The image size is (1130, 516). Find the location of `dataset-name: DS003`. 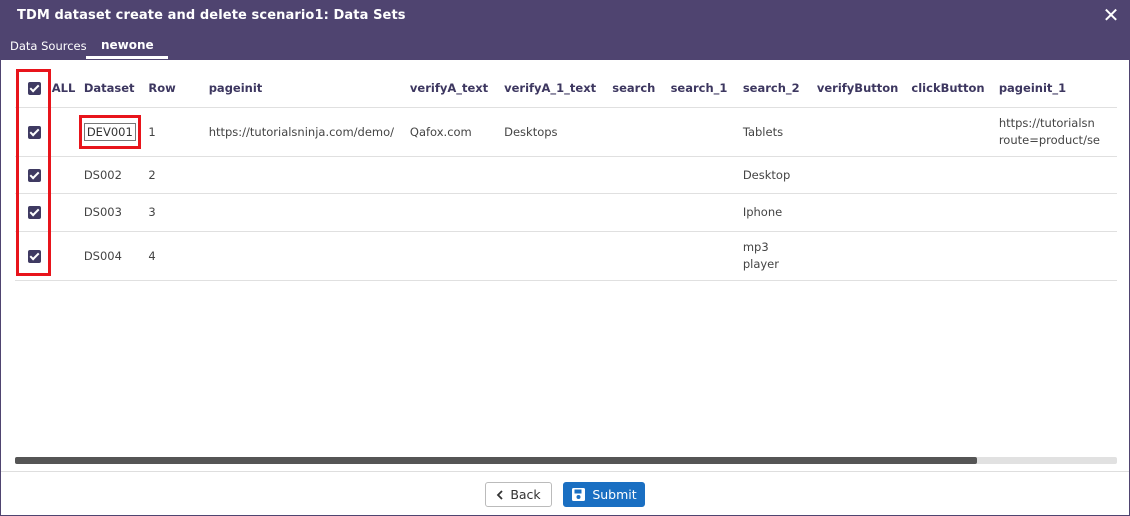

dataset-name: DS003 is located at coordinates (116, 212).